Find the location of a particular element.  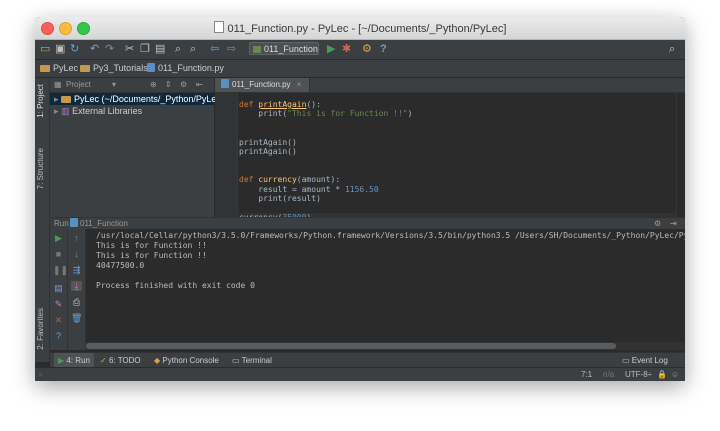

tab-event-log: ▭ Event Log is located at coordinates (645, 360).